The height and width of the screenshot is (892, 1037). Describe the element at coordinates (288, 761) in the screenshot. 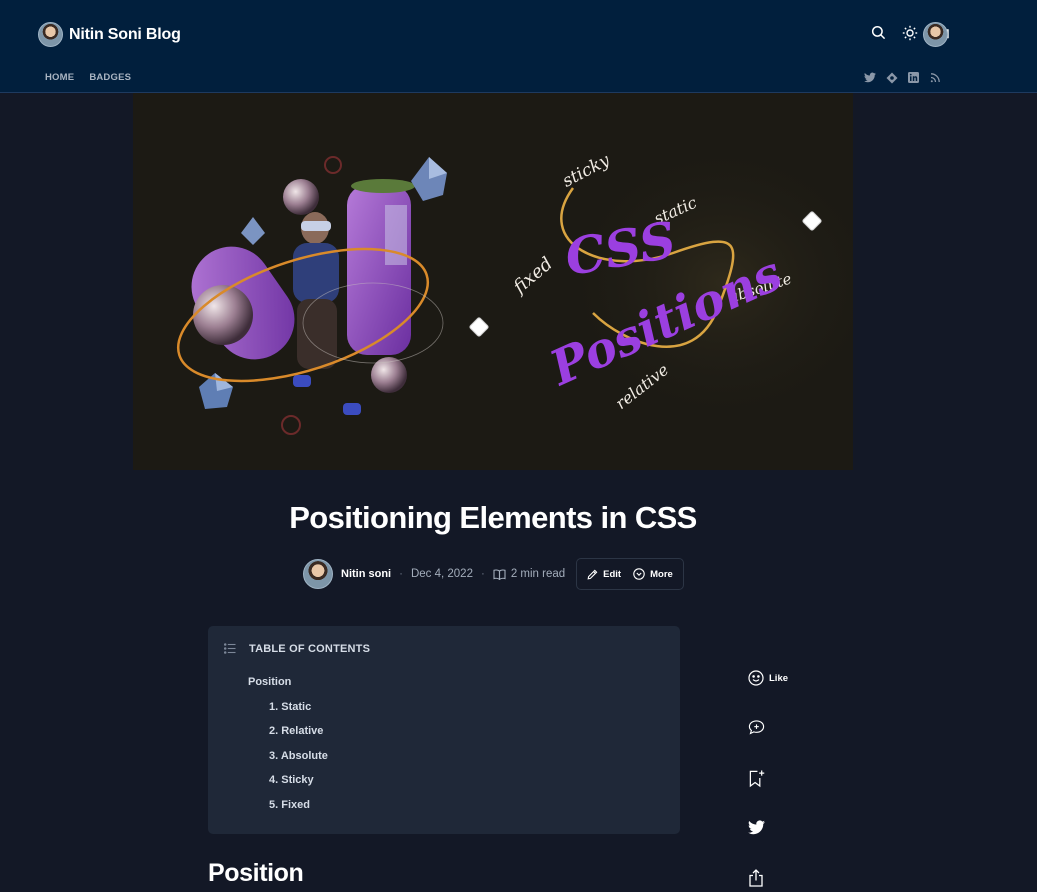

I see `toc-item-absolute: 3. Absolute` at that location.